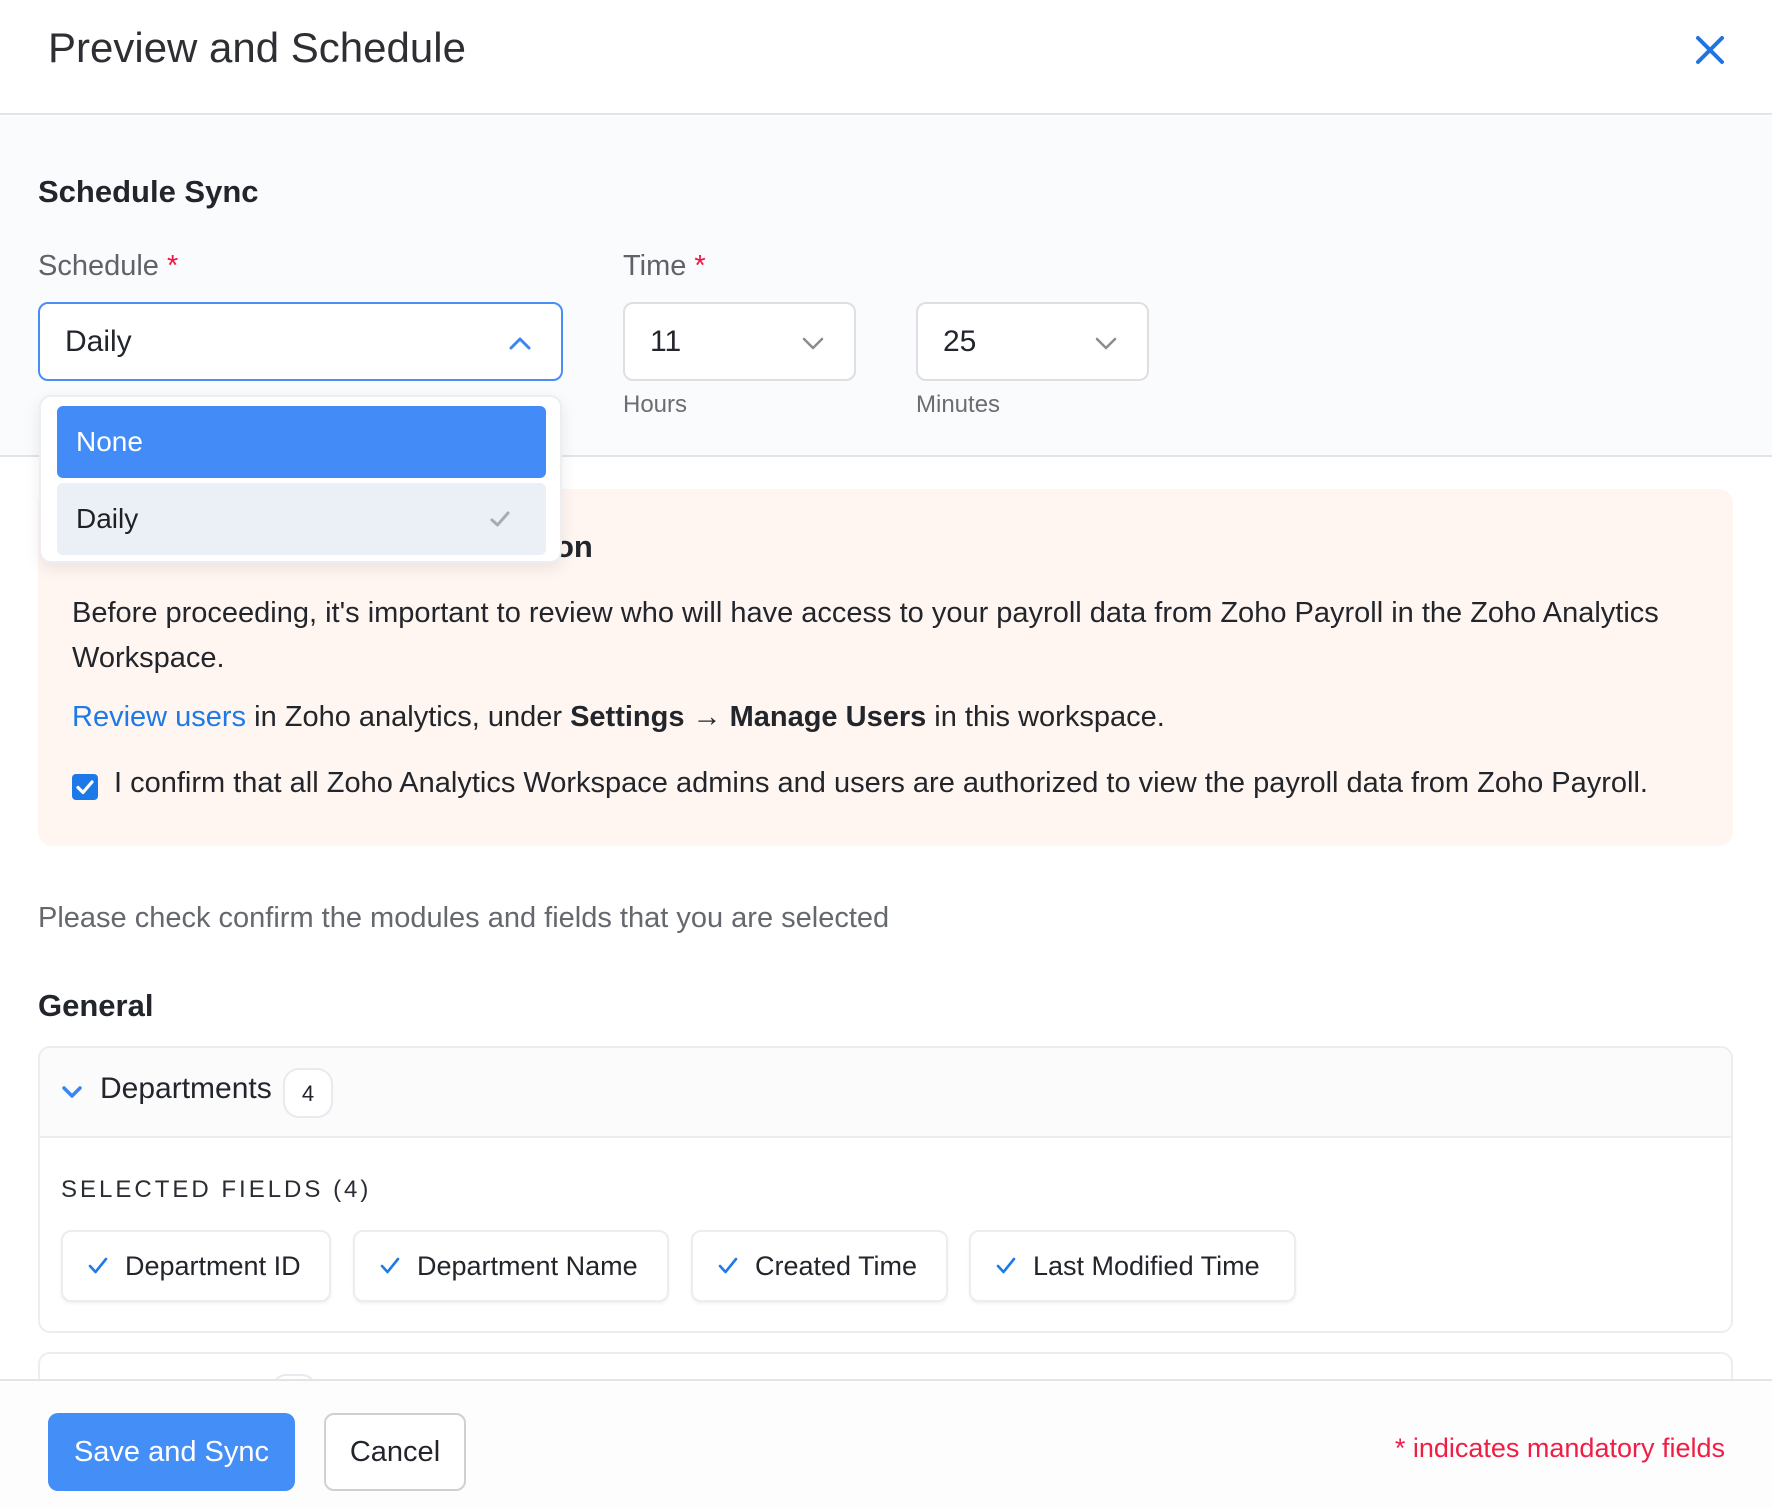 The image size is (1772, 1508). Describe the element at coordinates (98, 266) in the screenshot. I see `schedule-label-text: Schedule` at that location.